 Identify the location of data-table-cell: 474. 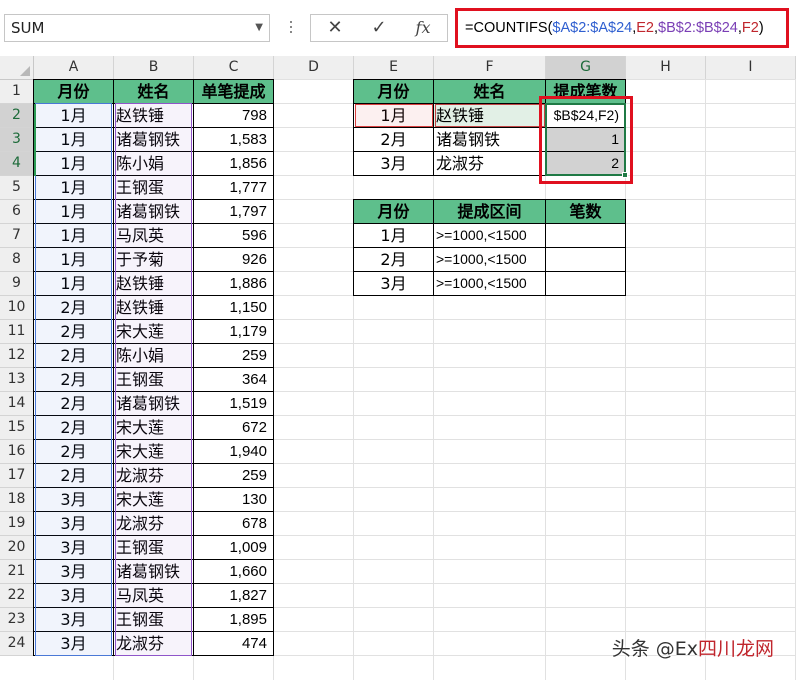
(234, 644).